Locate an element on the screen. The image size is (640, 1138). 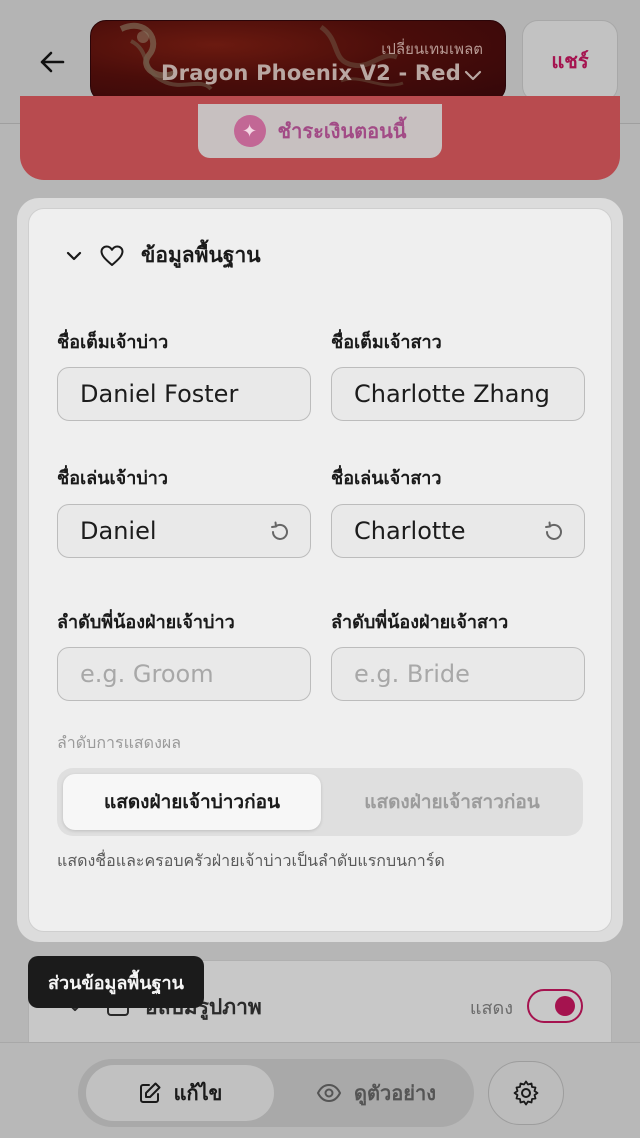
settings-button is located at coordinates (526, 1093).